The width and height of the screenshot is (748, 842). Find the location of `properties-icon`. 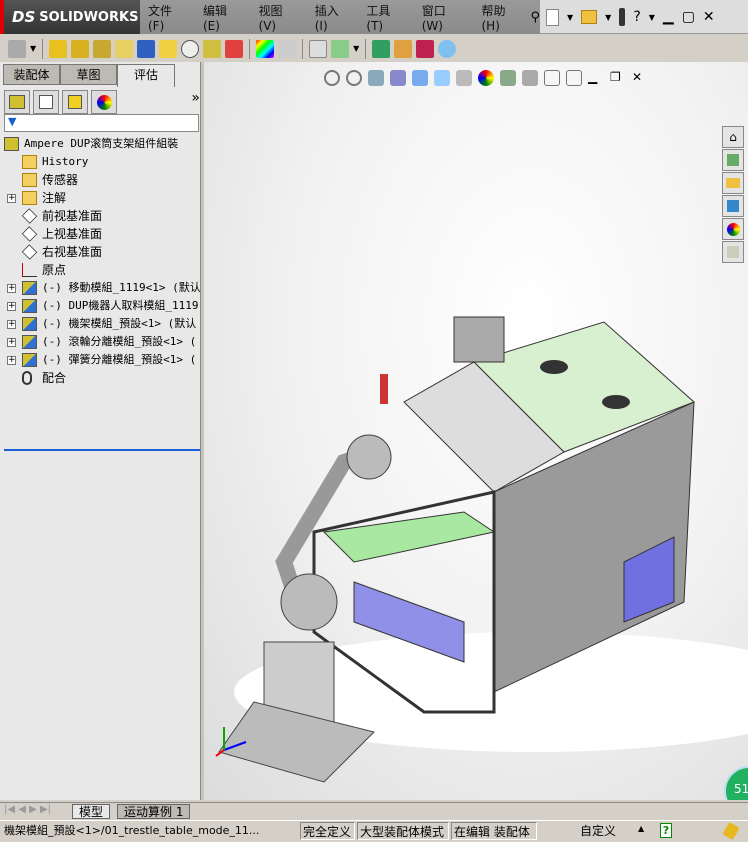

properties-icon is located at coordinates (733, 252).